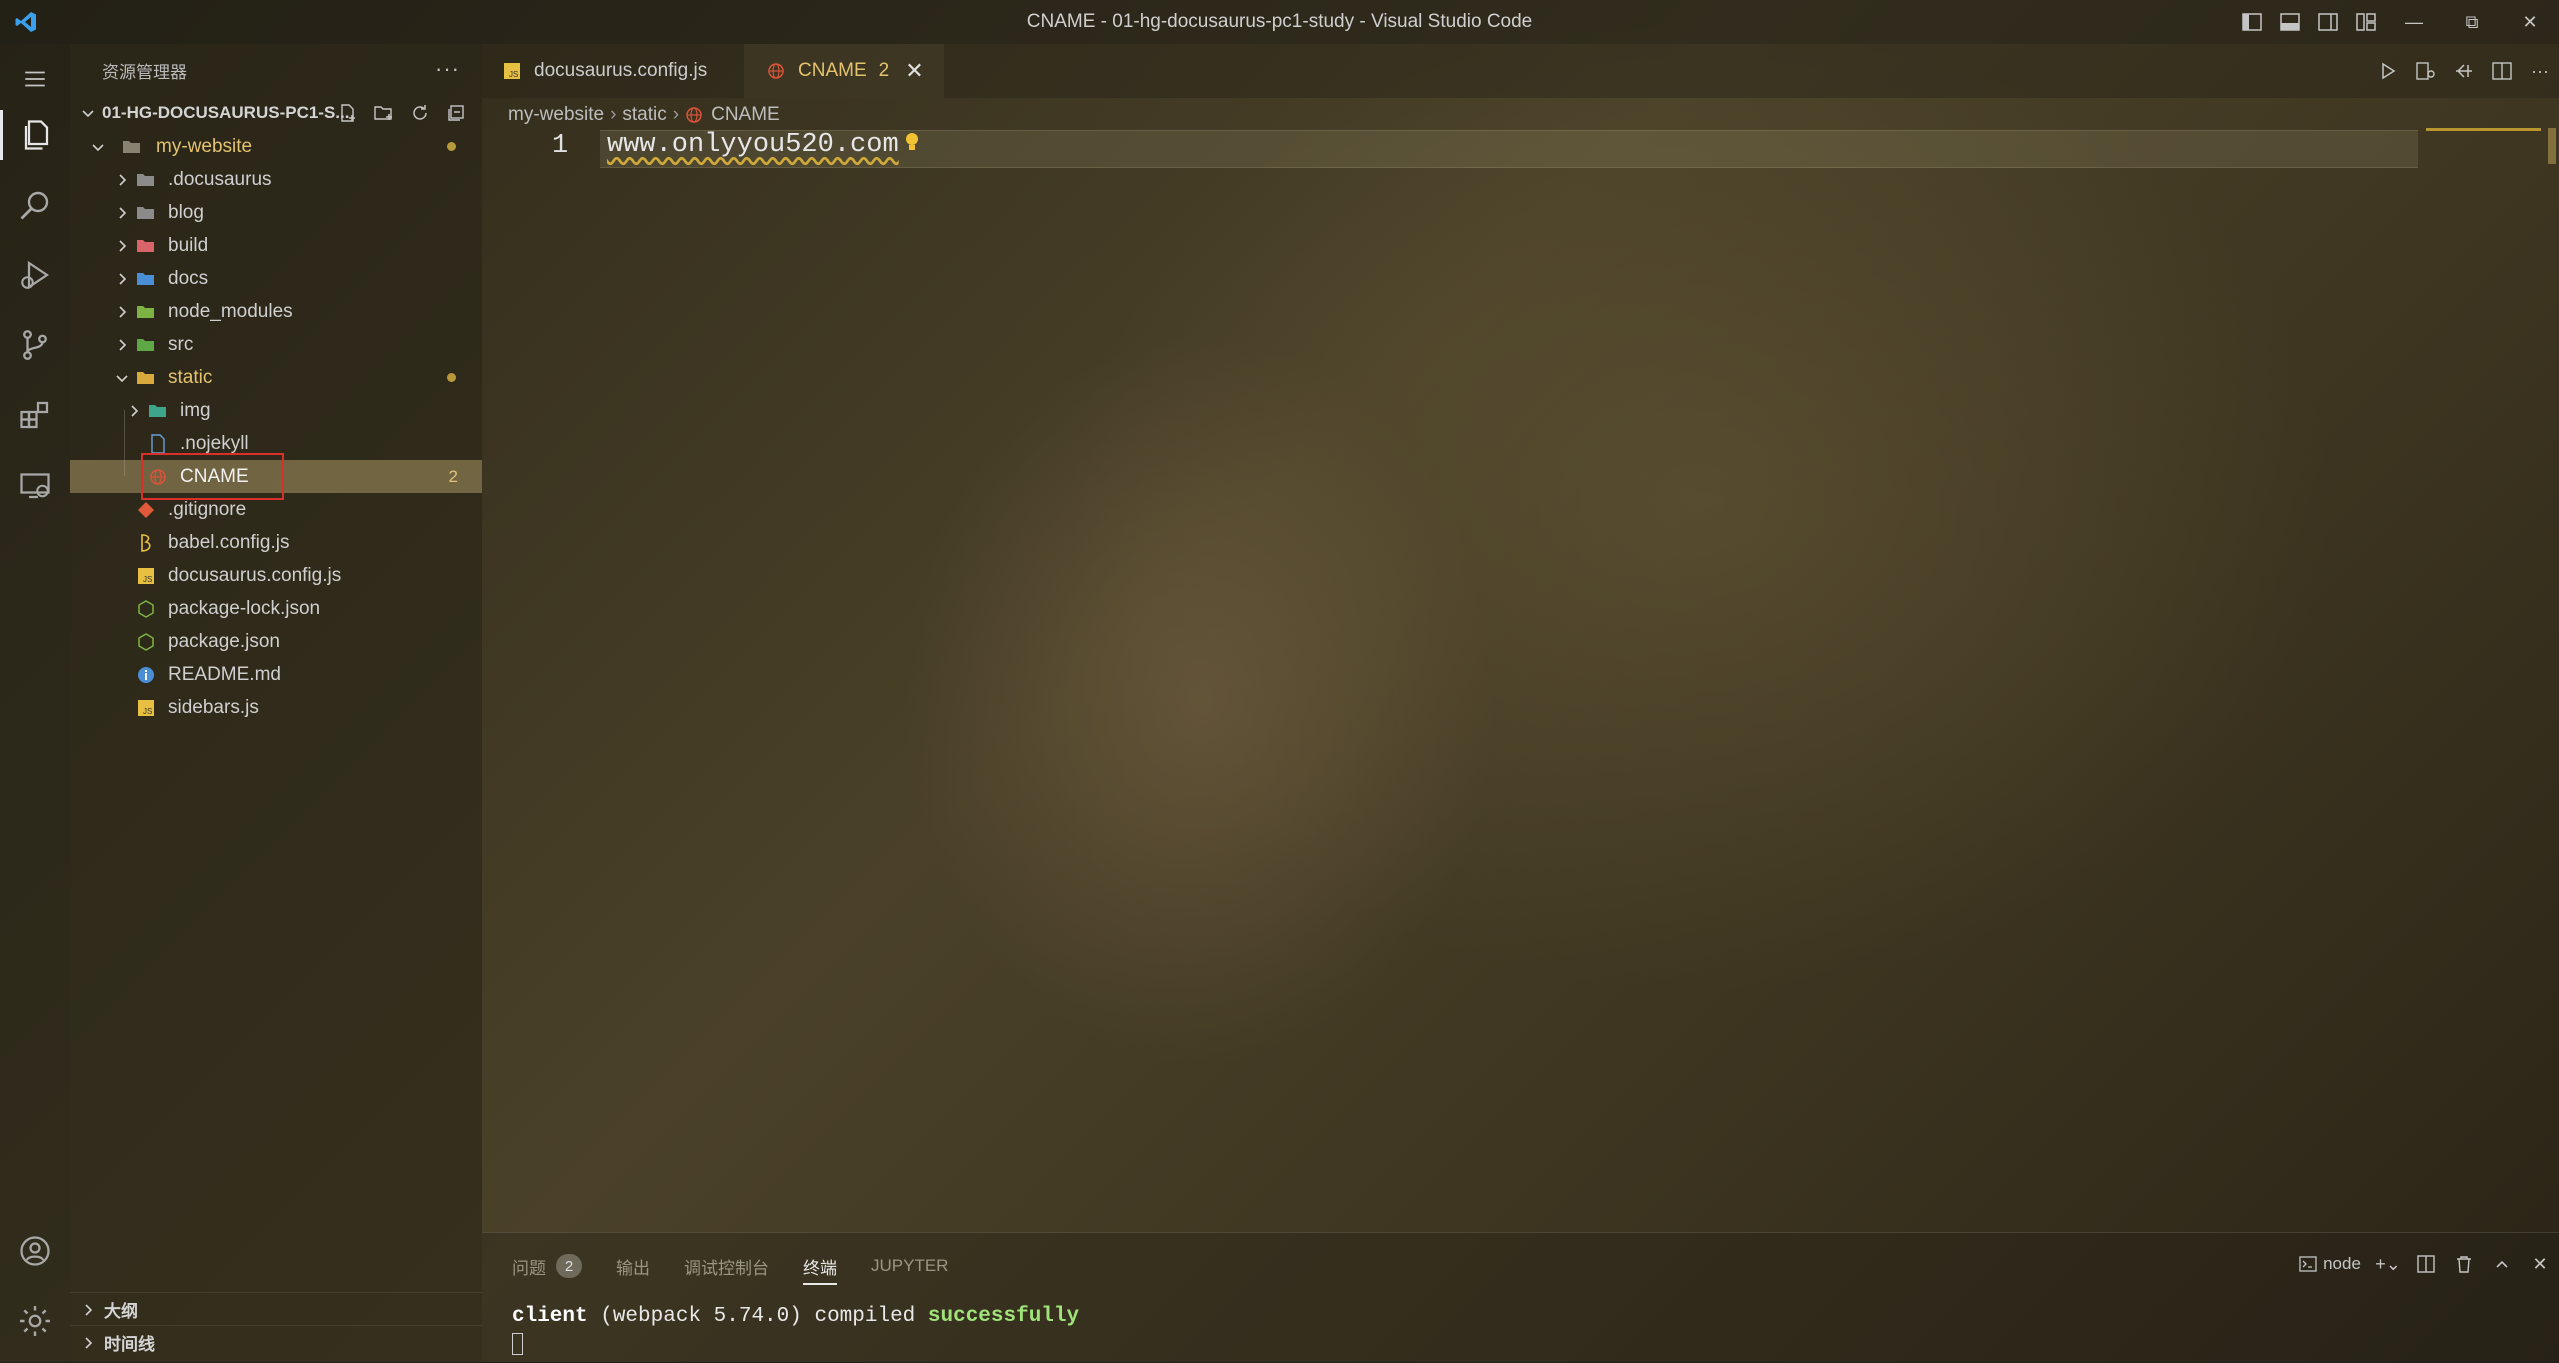  What do you see at coordinates (832, 70) in the screenshot?
I see `tab-label: CNAME` at bounding box center [832, 70].